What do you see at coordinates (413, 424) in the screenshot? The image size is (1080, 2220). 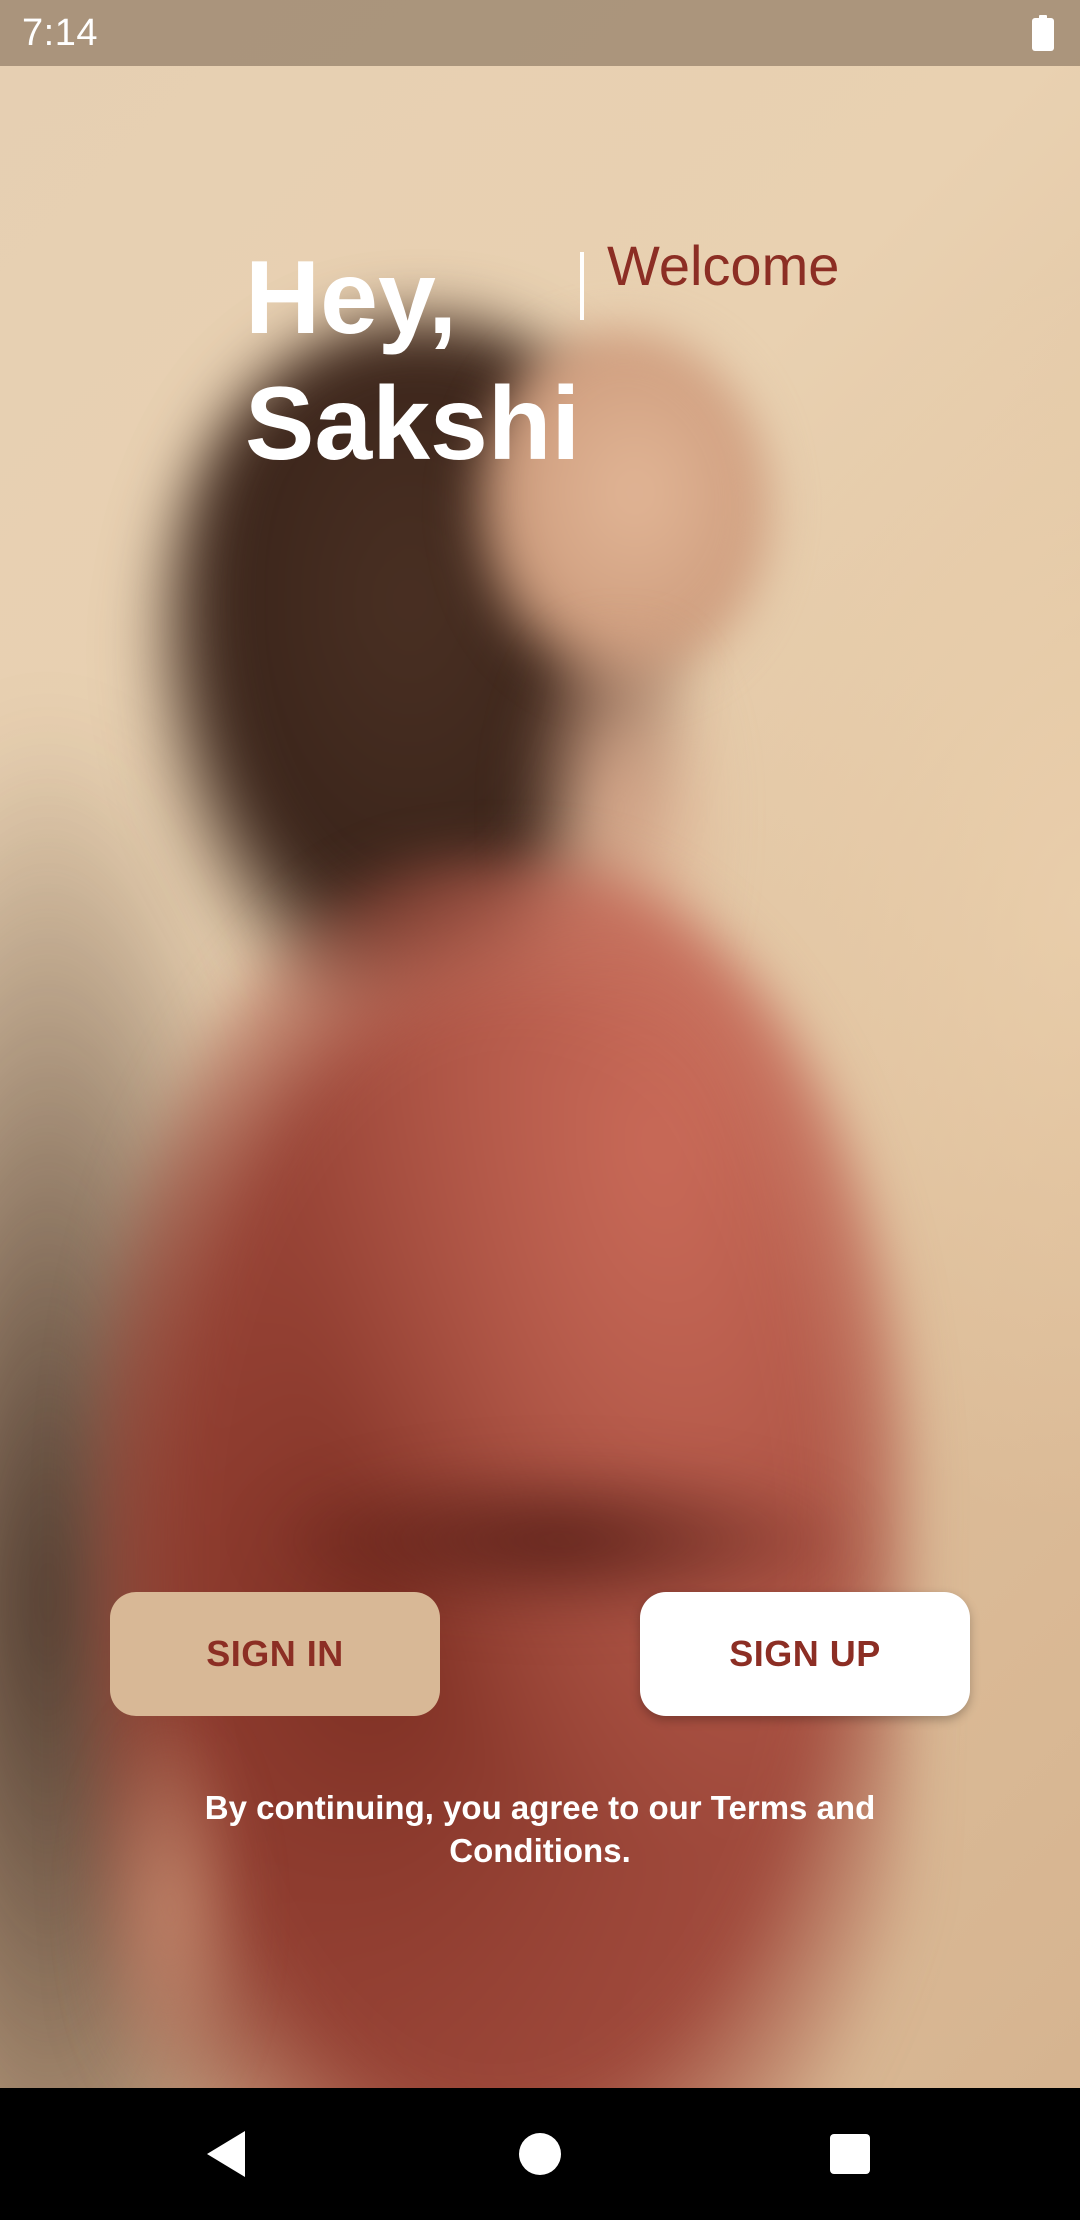 I see `greeting-line-name: Sakshi` at bounding box center [413, 424].